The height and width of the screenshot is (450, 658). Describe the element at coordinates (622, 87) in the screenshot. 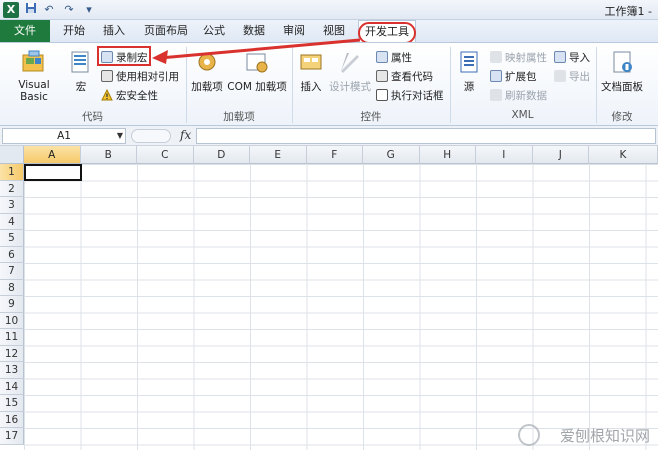

I see `document-panel-label: 文档面板` at that location.